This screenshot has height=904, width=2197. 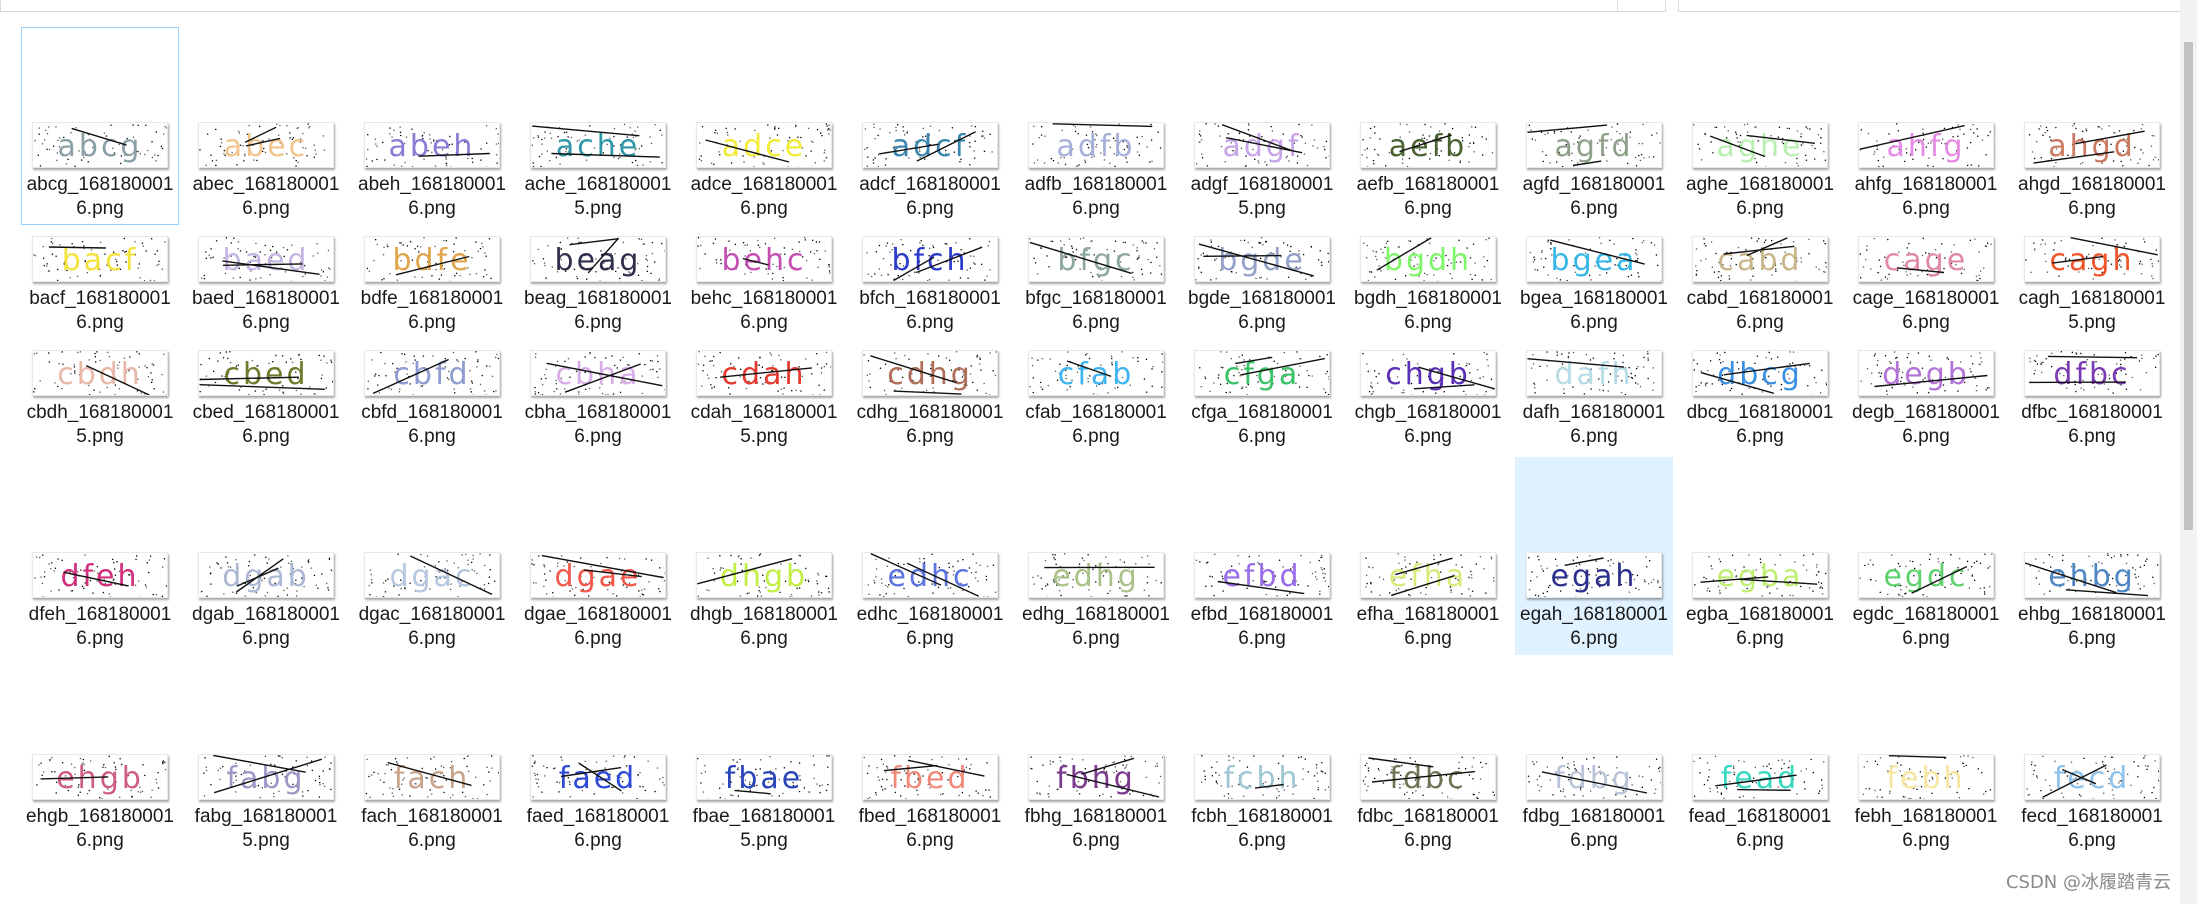 I want to click on file-item: cbed cbed_1681800016.png, so click(x=266, y=354).